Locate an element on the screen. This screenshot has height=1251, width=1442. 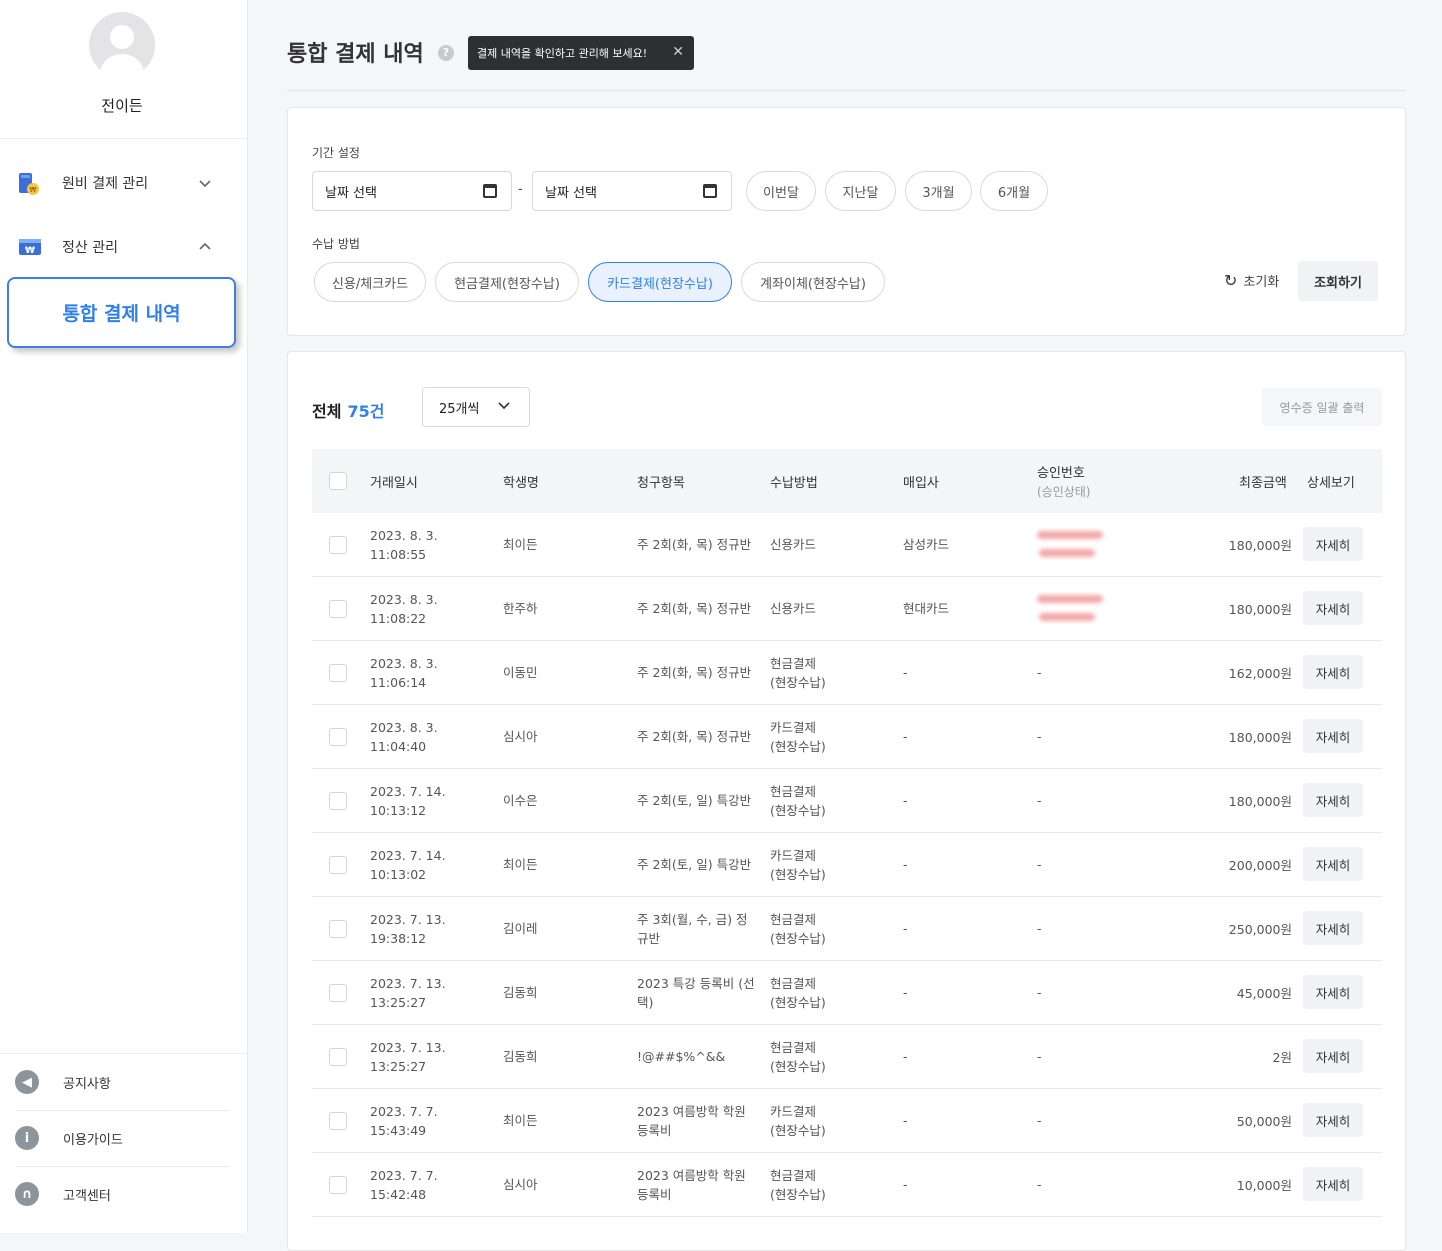
col-approval-sub: (승인상태) is located at coordinates (1064, 492).